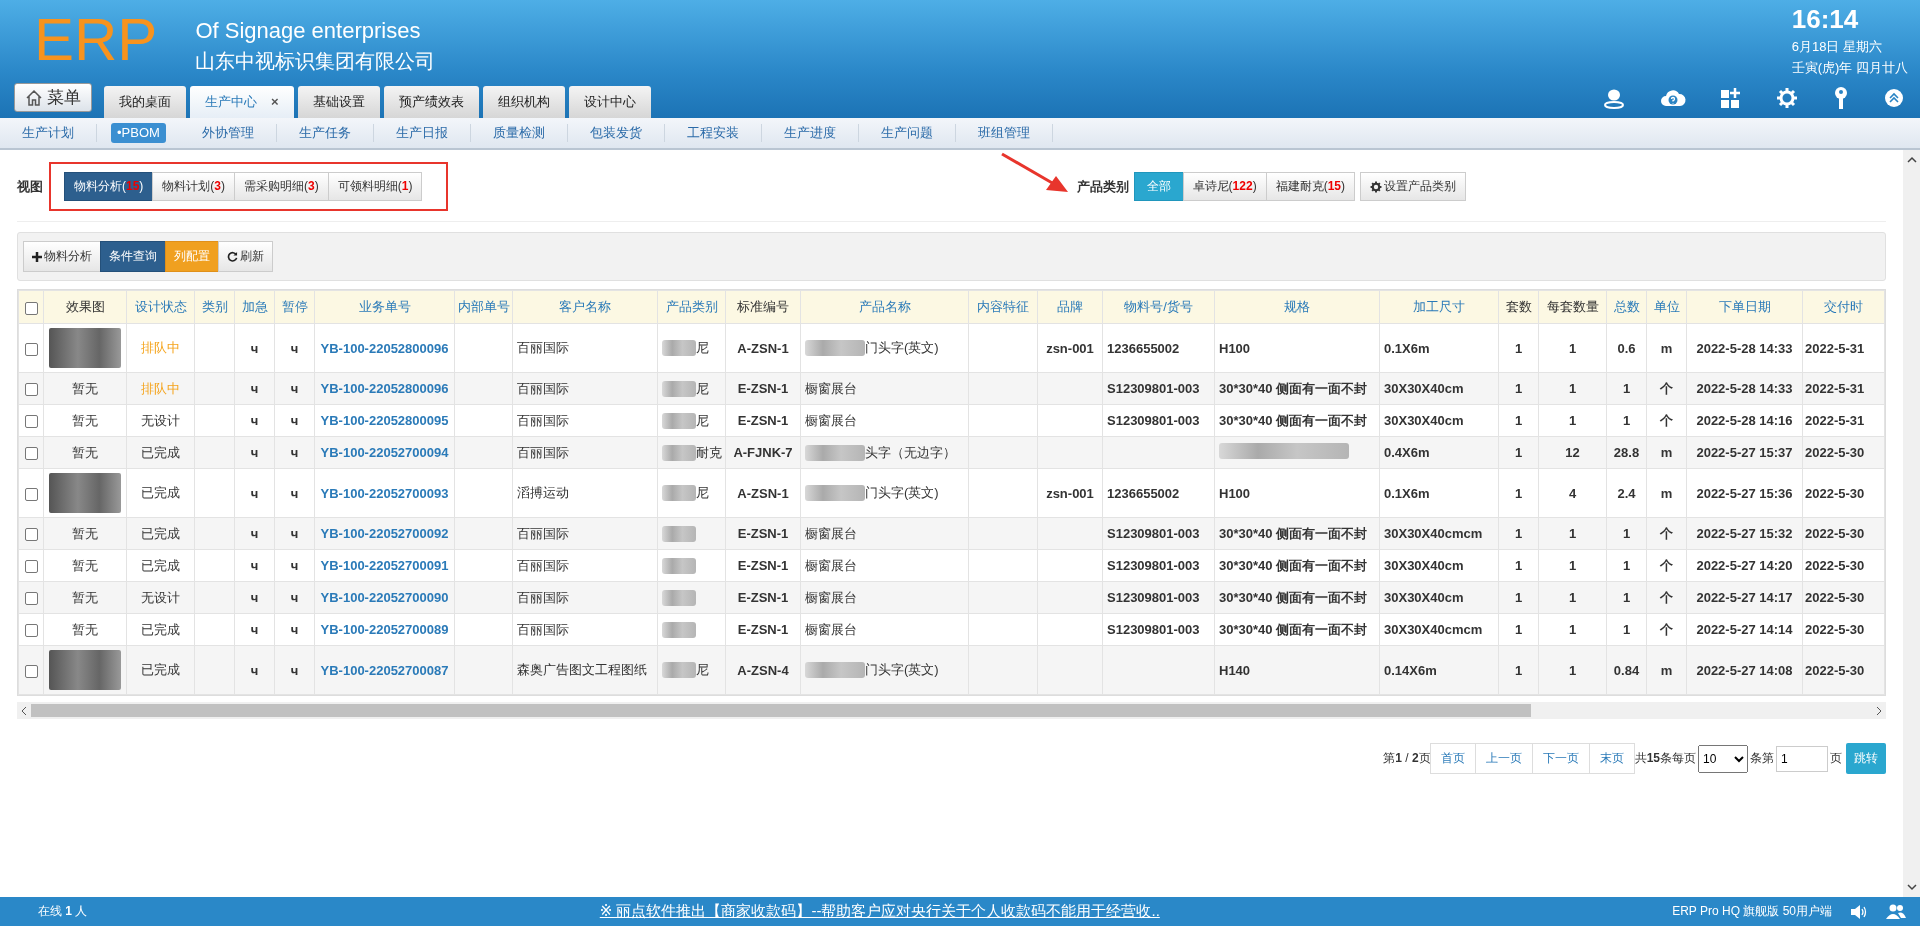 The height and width of the screenshot is (926, 1920). What do you see at coordinates (275, 101) in the screenshot?
I see `tab-close-button: ×` at bounding box center [275, 101].